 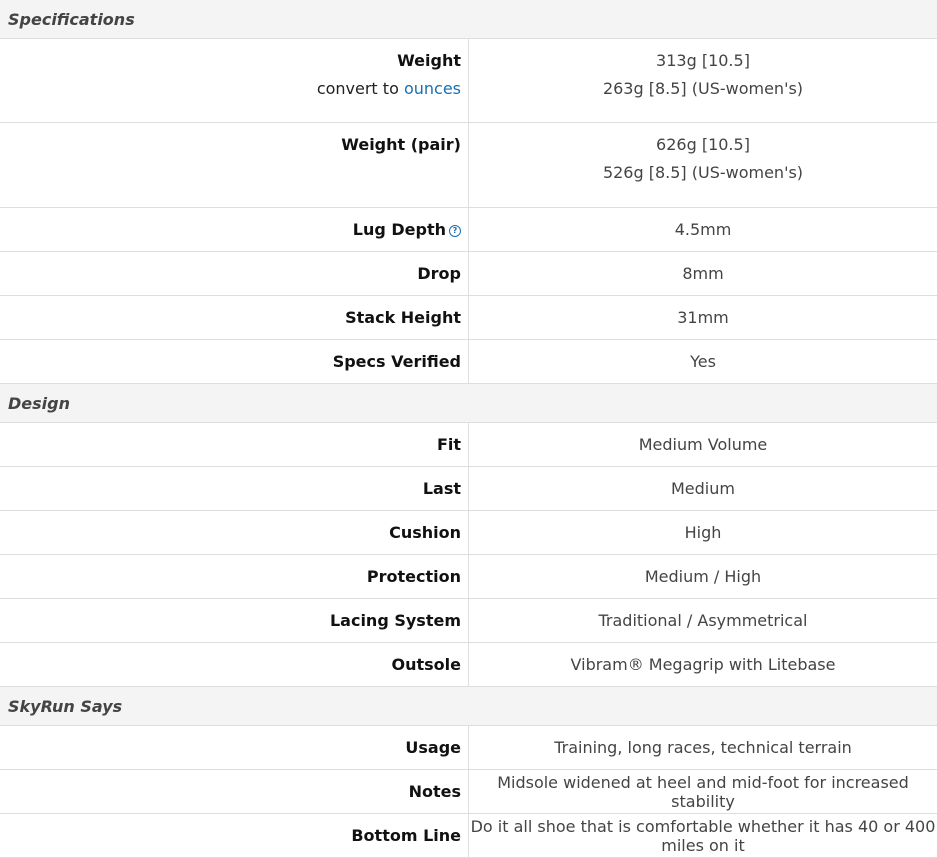 What do you see at coordinates (234, 274) in the screenshot?
I see `row-label: Drop` at bounding box center [234, 274].